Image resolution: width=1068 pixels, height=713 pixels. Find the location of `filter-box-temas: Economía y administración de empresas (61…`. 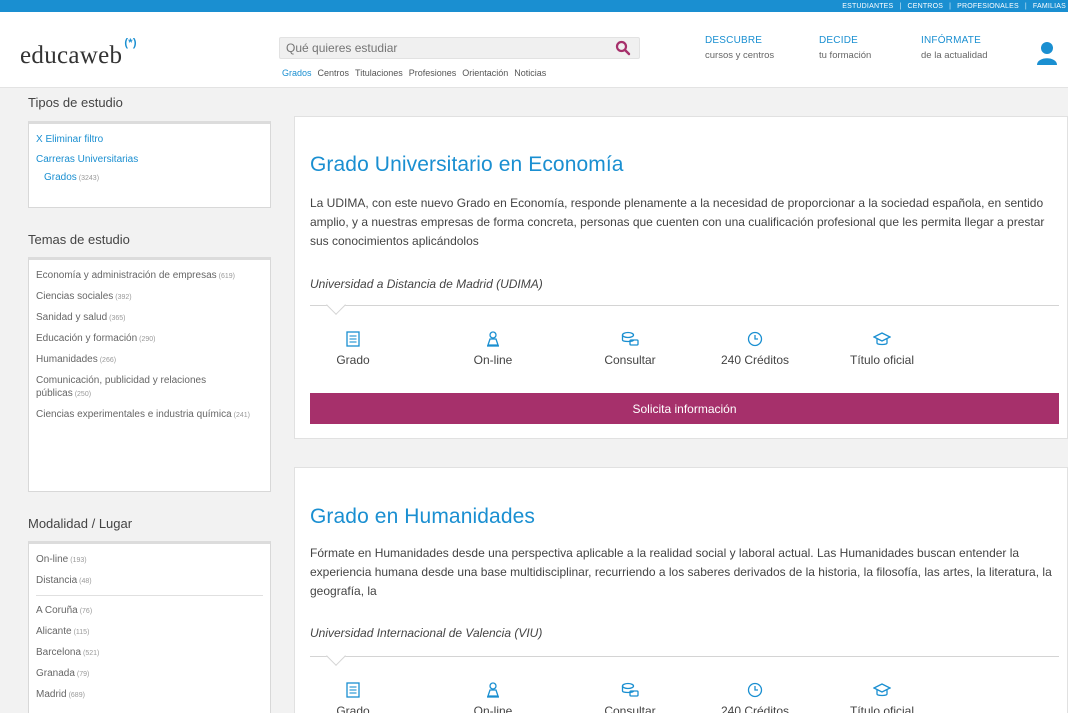

filter-box-temas: Economía y administración de empresas (61… is located at coordinates (149, 374).